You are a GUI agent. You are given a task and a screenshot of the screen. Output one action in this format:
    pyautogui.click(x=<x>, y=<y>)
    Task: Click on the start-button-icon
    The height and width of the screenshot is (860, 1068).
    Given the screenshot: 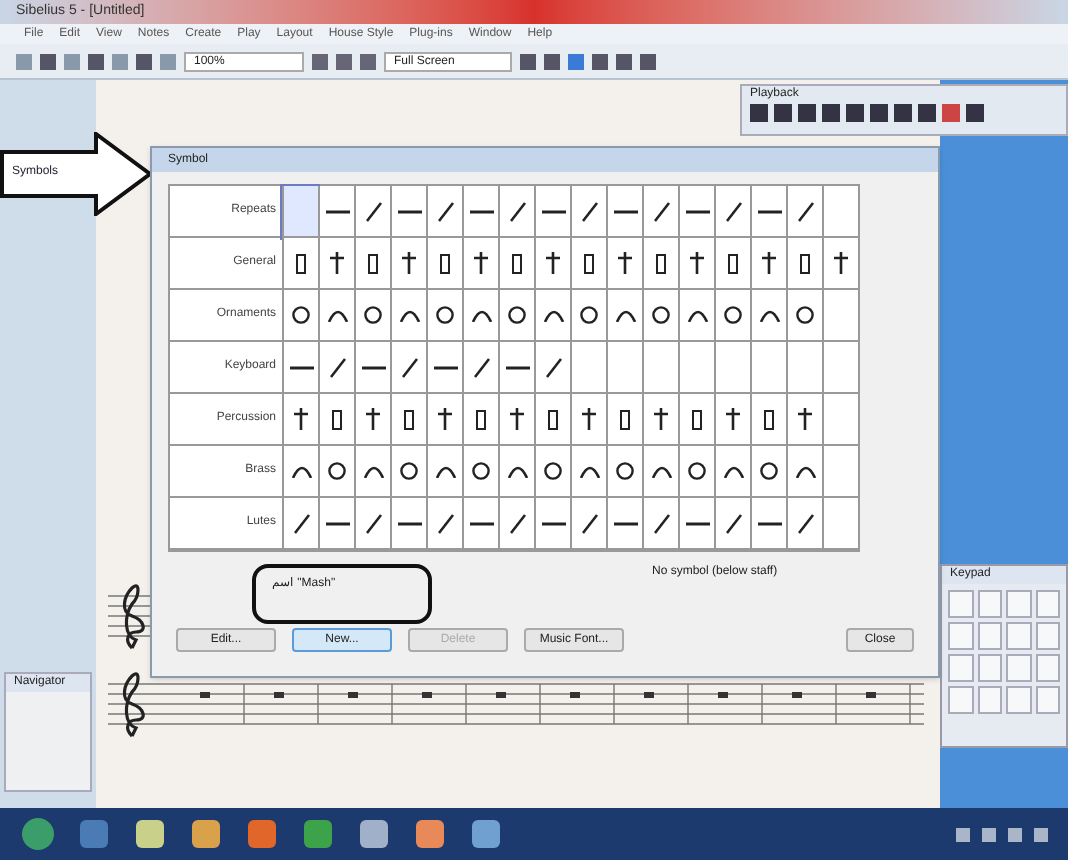 What is the action you would take?
    pyautogui.click(x=38, y=834)
    